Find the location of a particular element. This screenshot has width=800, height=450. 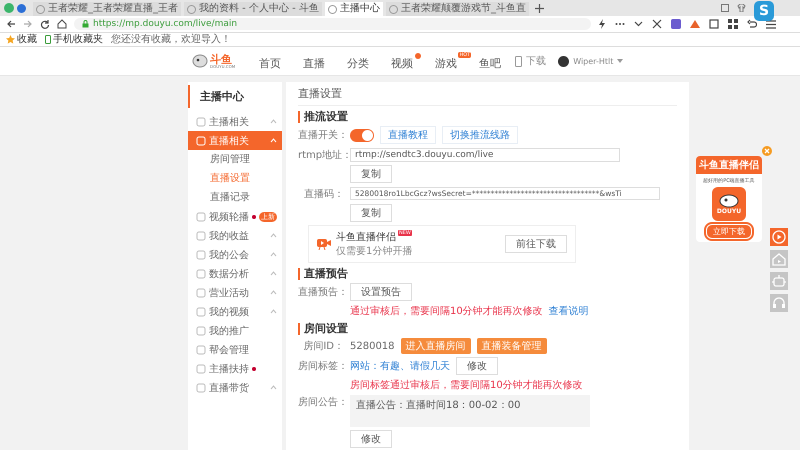

home-icon is located at coordinates (62, 24).